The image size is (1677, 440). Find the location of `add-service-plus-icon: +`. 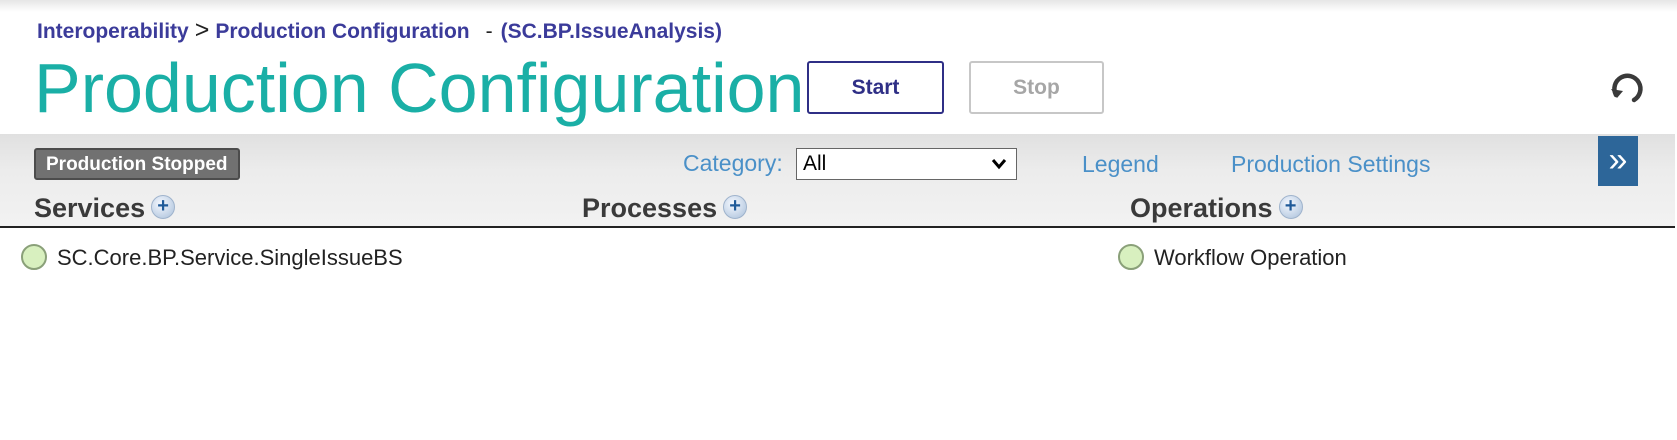

add-service-plus-icon: + is located at coordinates (163, 206).